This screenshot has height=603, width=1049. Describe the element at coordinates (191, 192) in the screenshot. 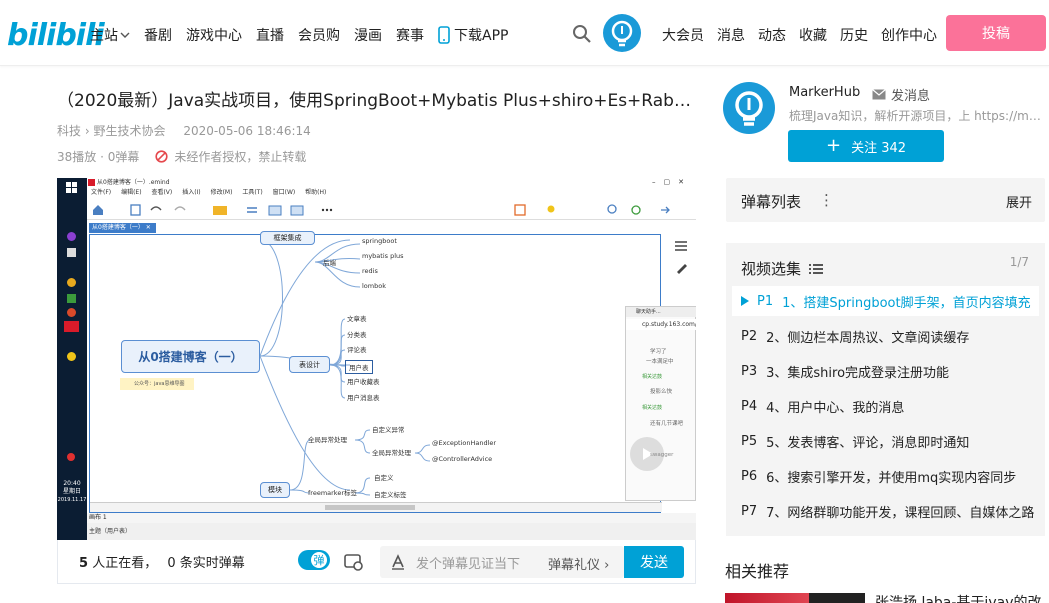

I see `menu-insert: 插入(I)` at that location.